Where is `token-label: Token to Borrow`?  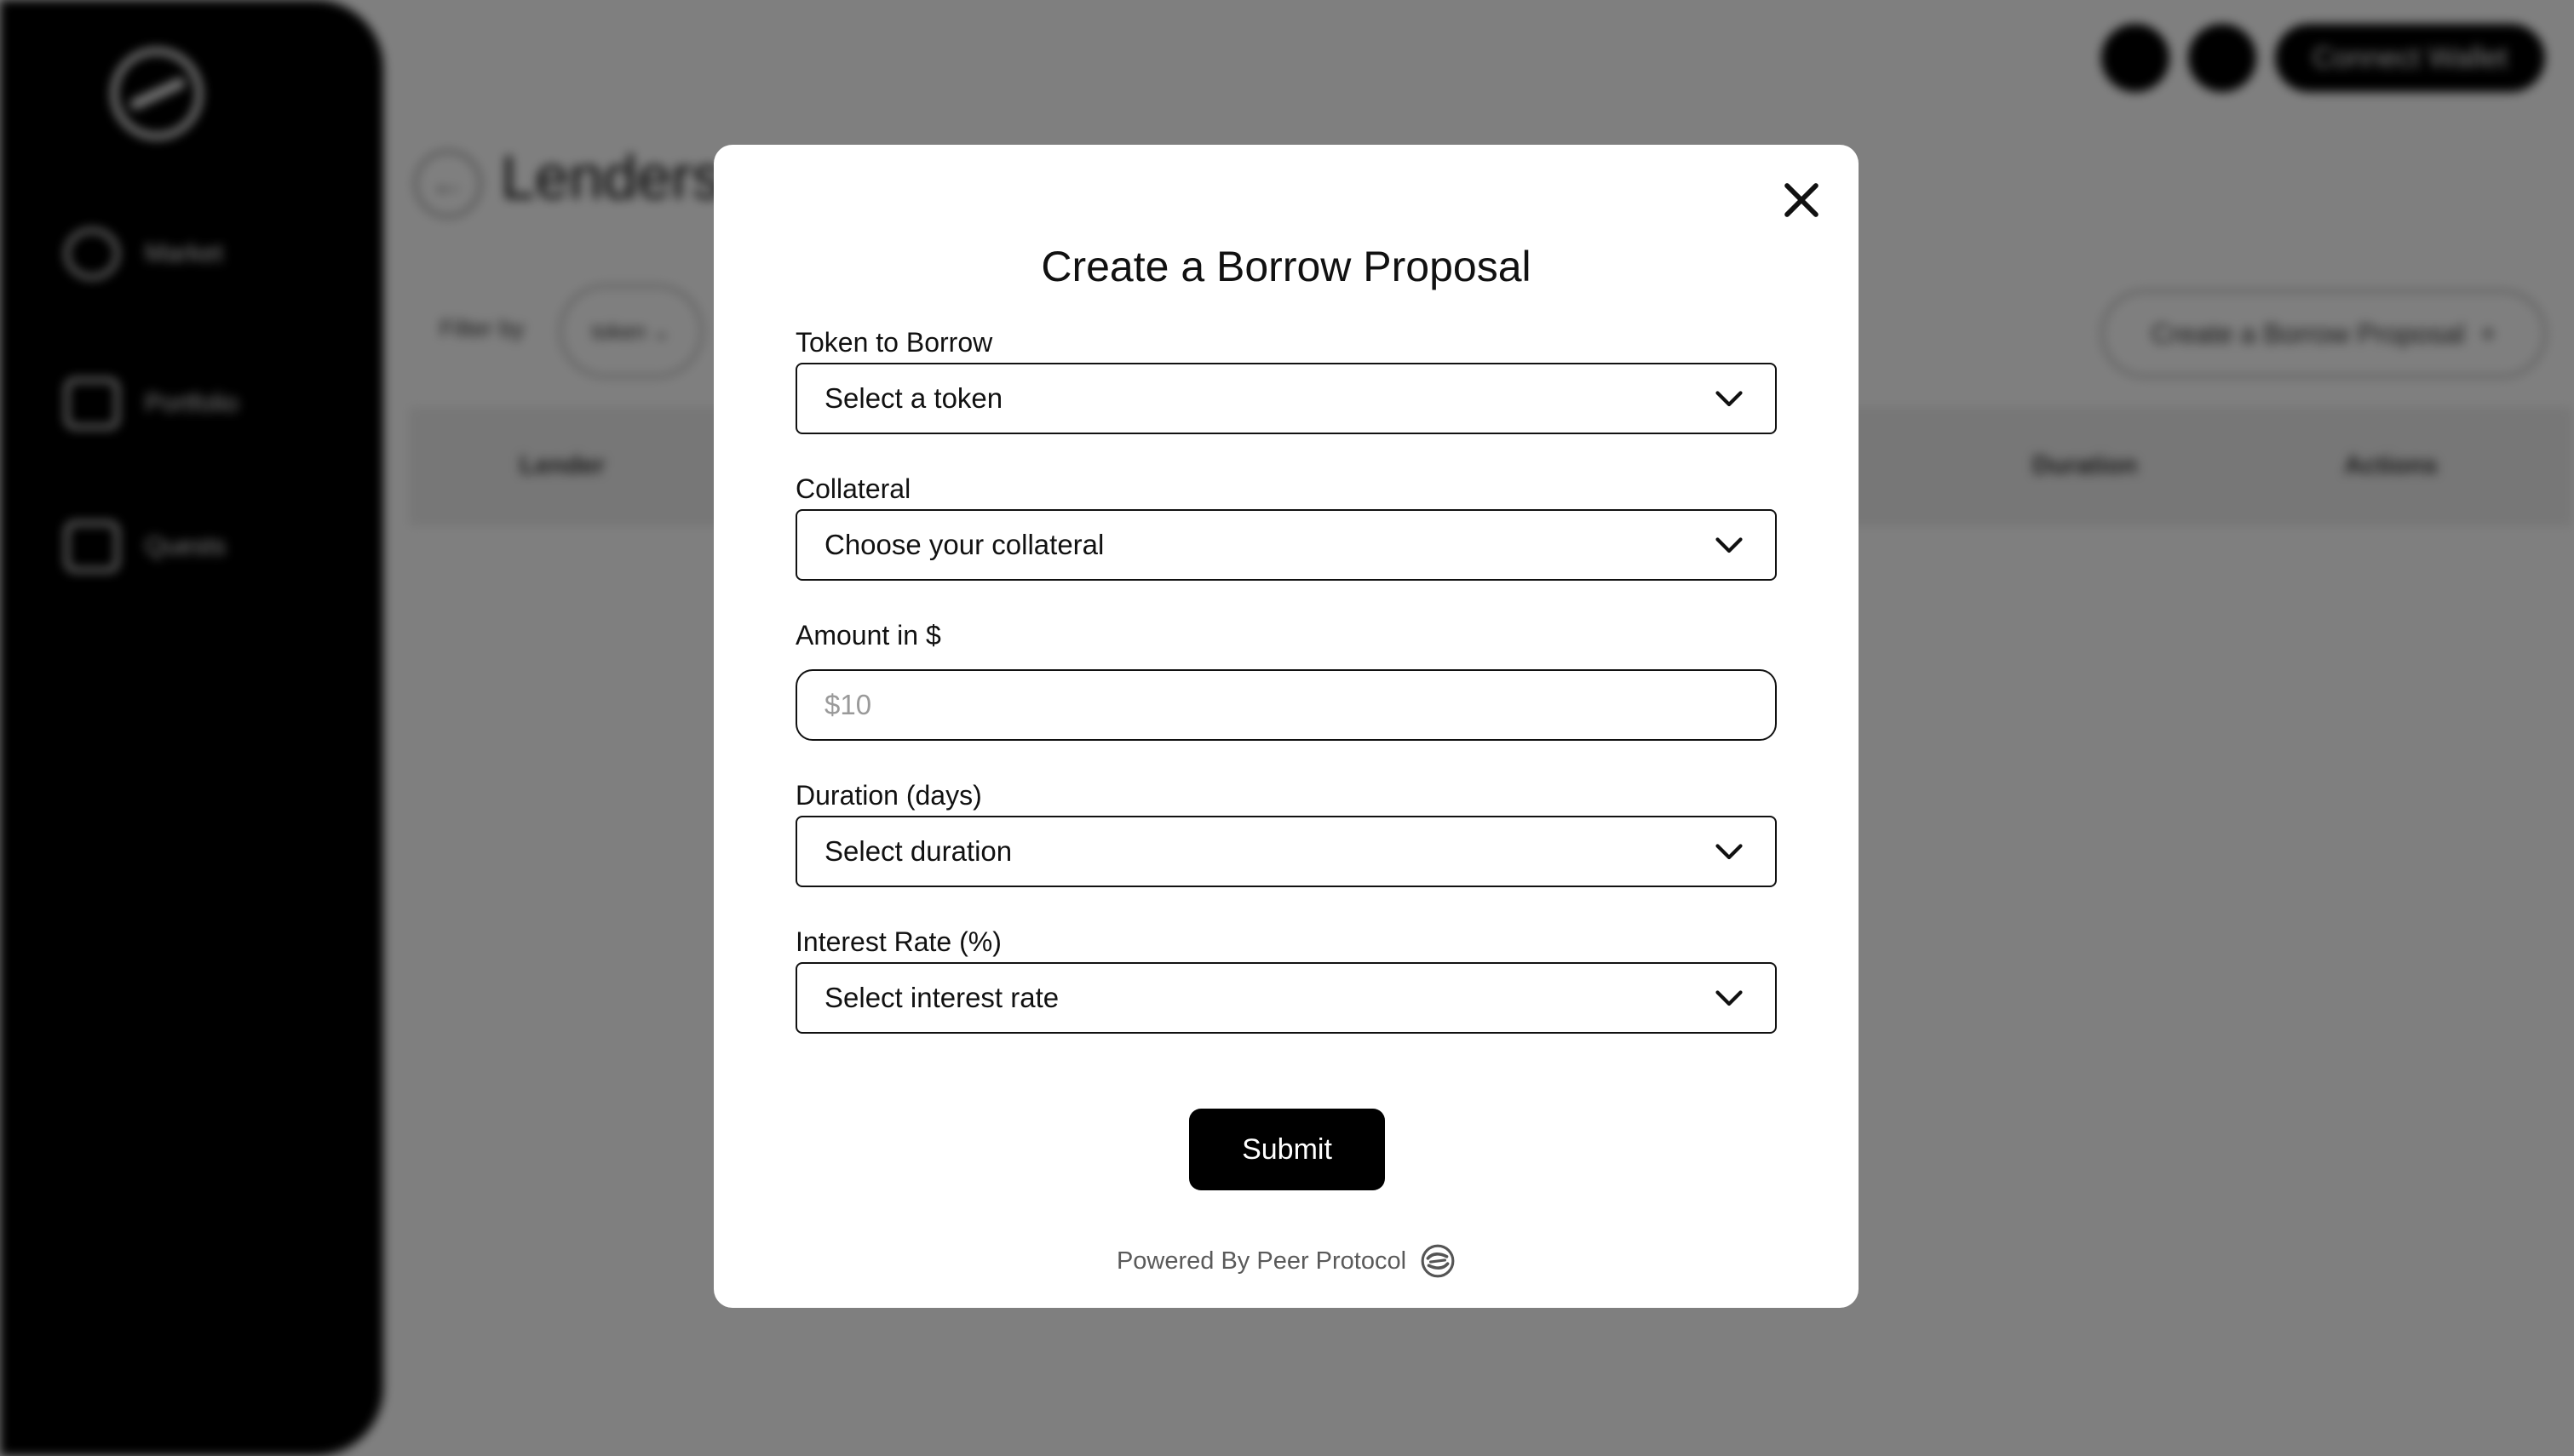
token-label: Token to Borrow is located at coordinates (894, 342).